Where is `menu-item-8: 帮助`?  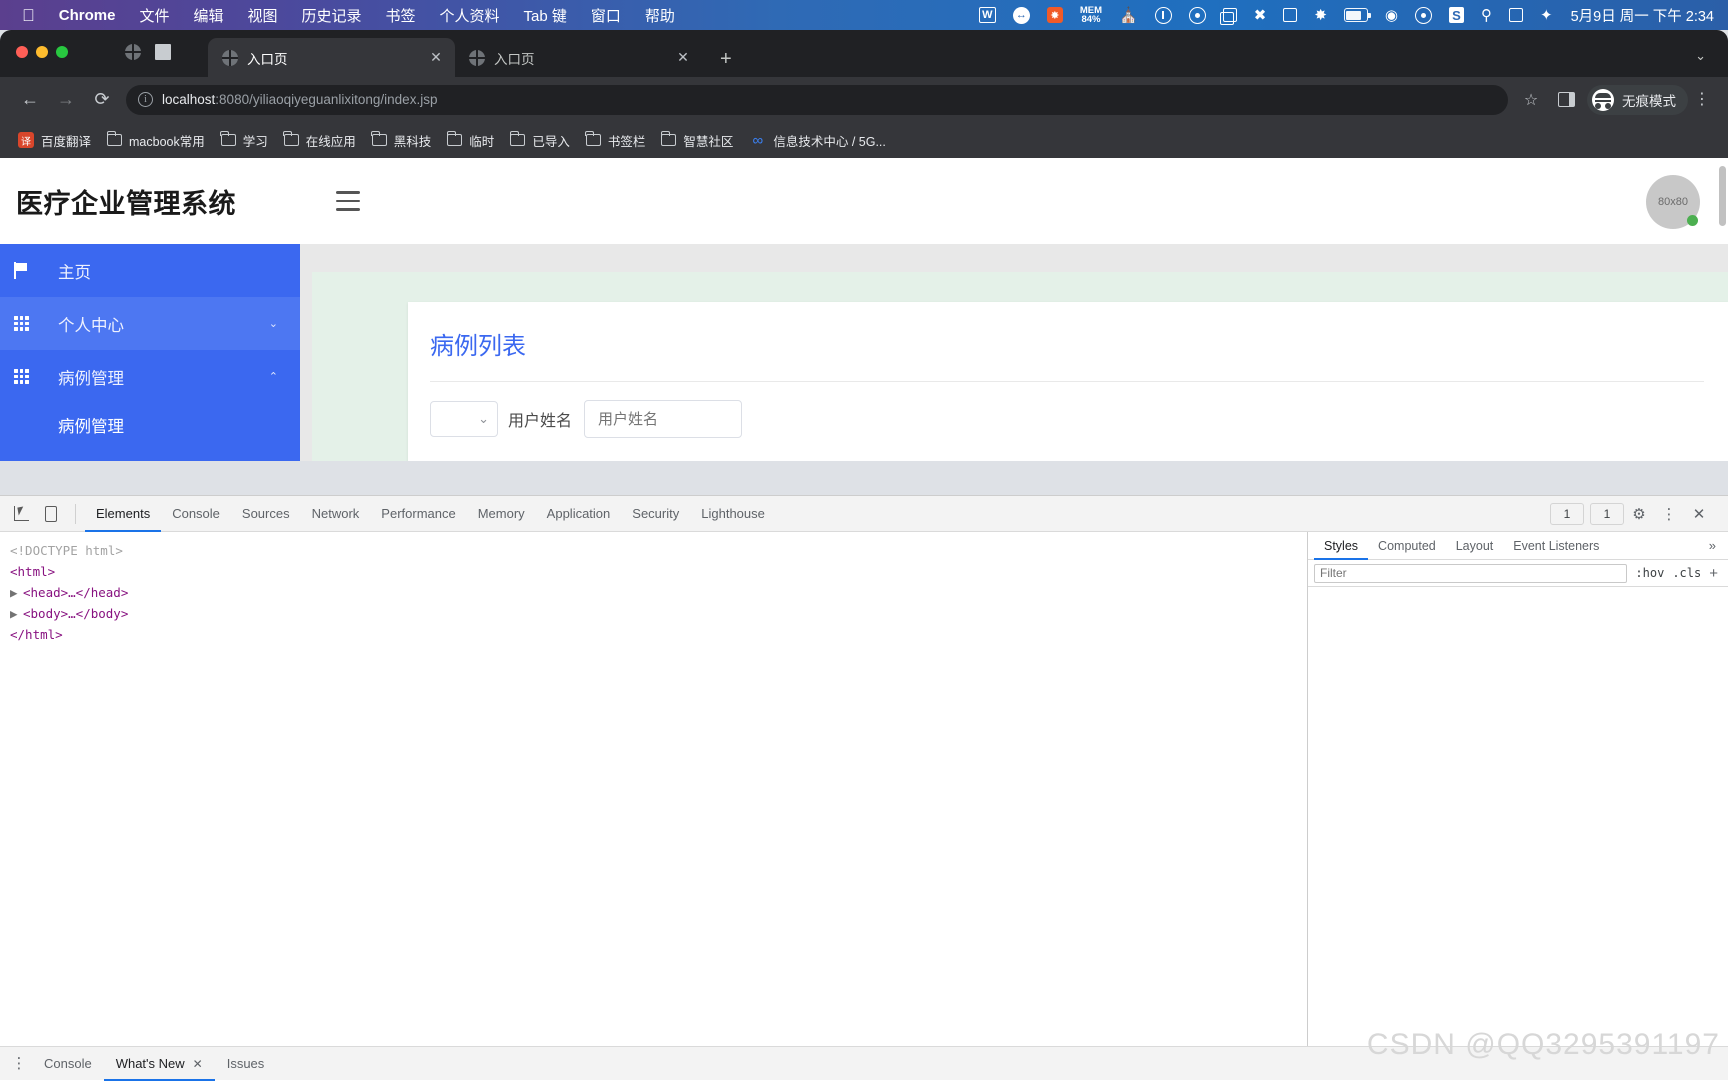
menu-item-8: 帮助 is located at coordinates (660, 15).